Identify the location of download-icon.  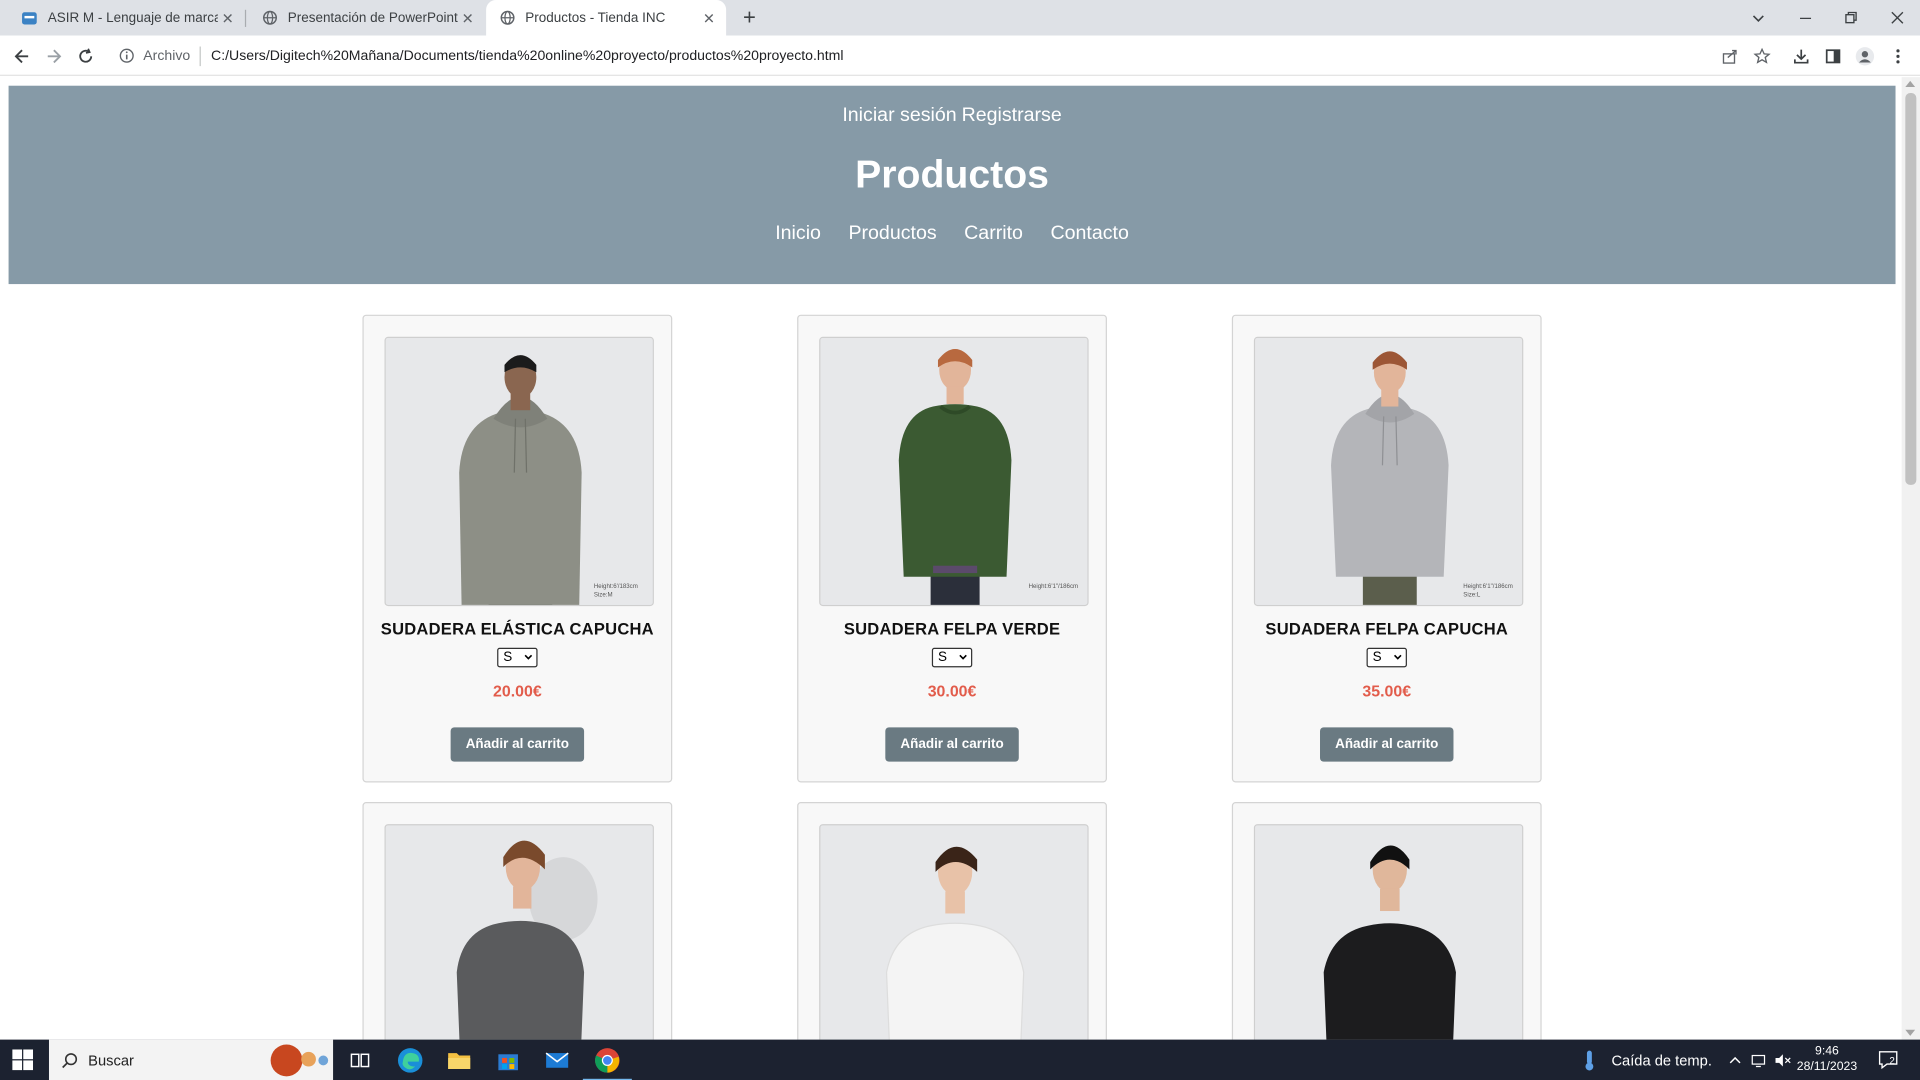
(1801, 56).